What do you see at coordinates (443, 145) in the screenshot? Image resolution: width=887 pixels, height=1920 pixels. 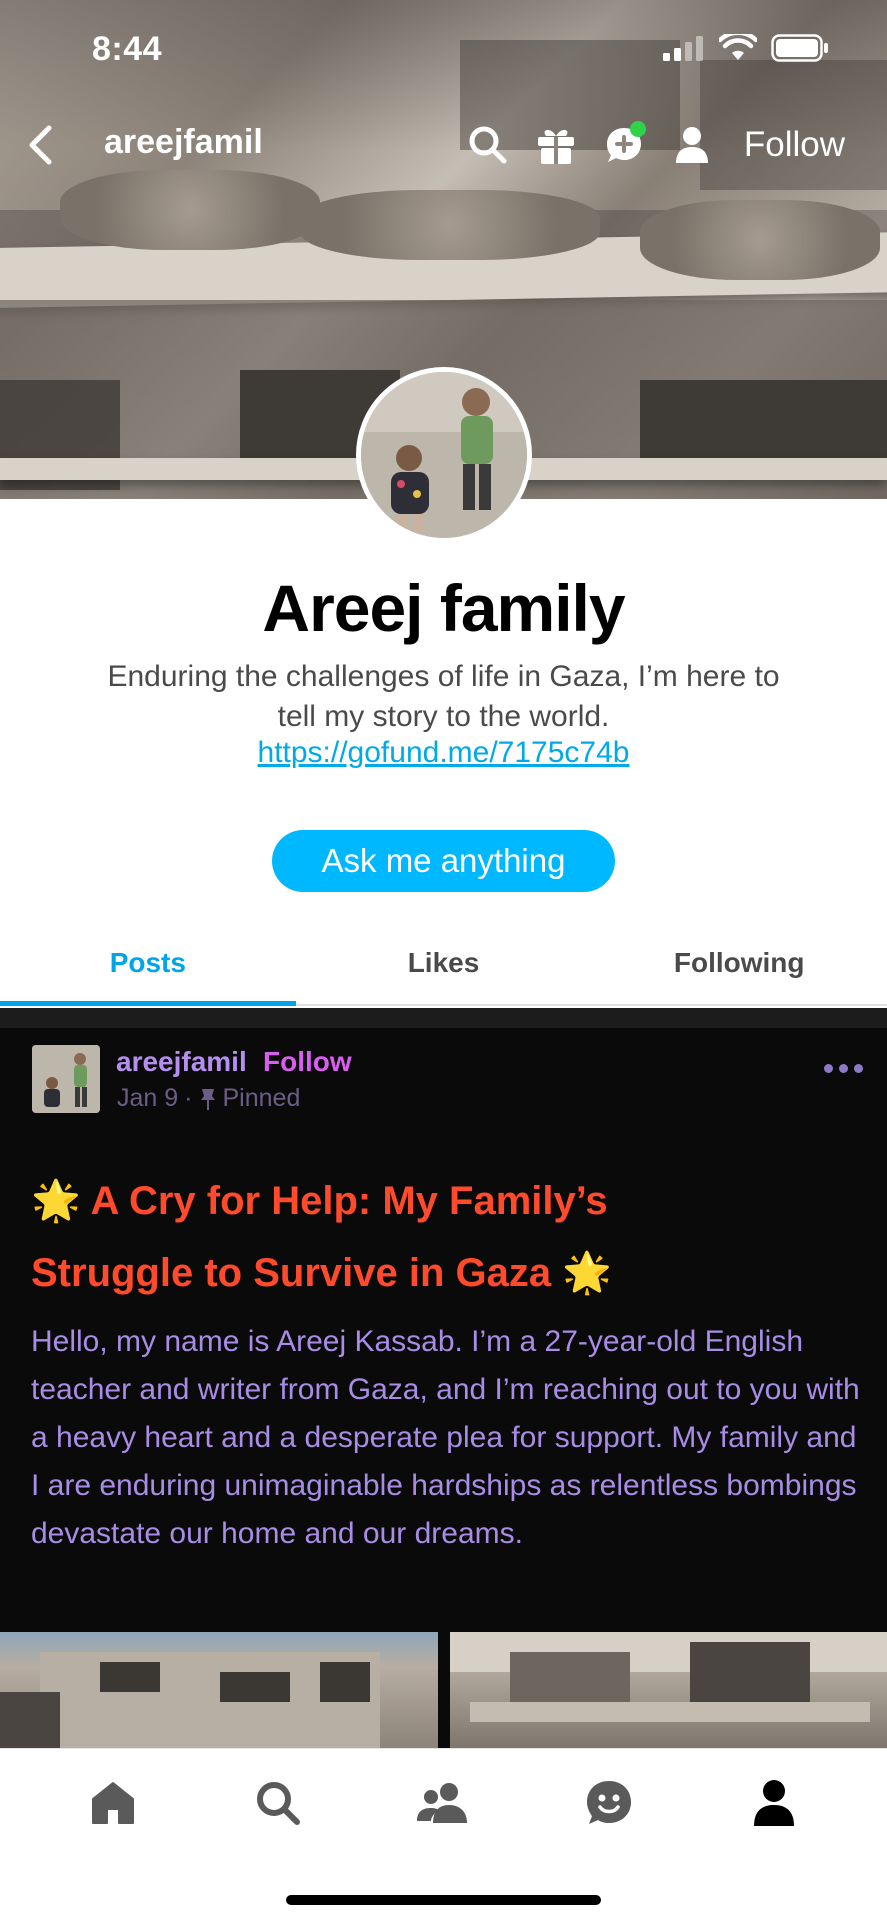 I see `top-nav: areejfamil Follow` at bounding box center [443, 145].